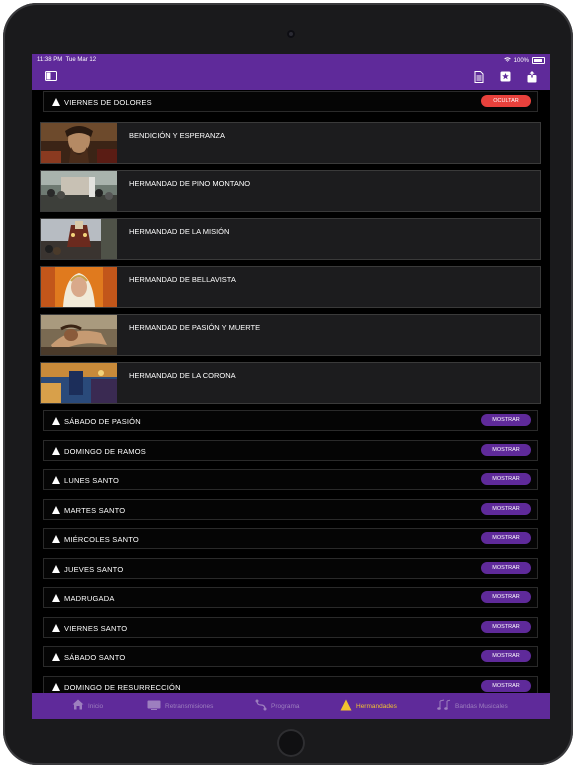 This screenshot has height=768, width=576. Describe the element at coordinates (290, 568) in the screenshot. I see `section-header: JUEVES SANTO MOSTRAR` at that location.